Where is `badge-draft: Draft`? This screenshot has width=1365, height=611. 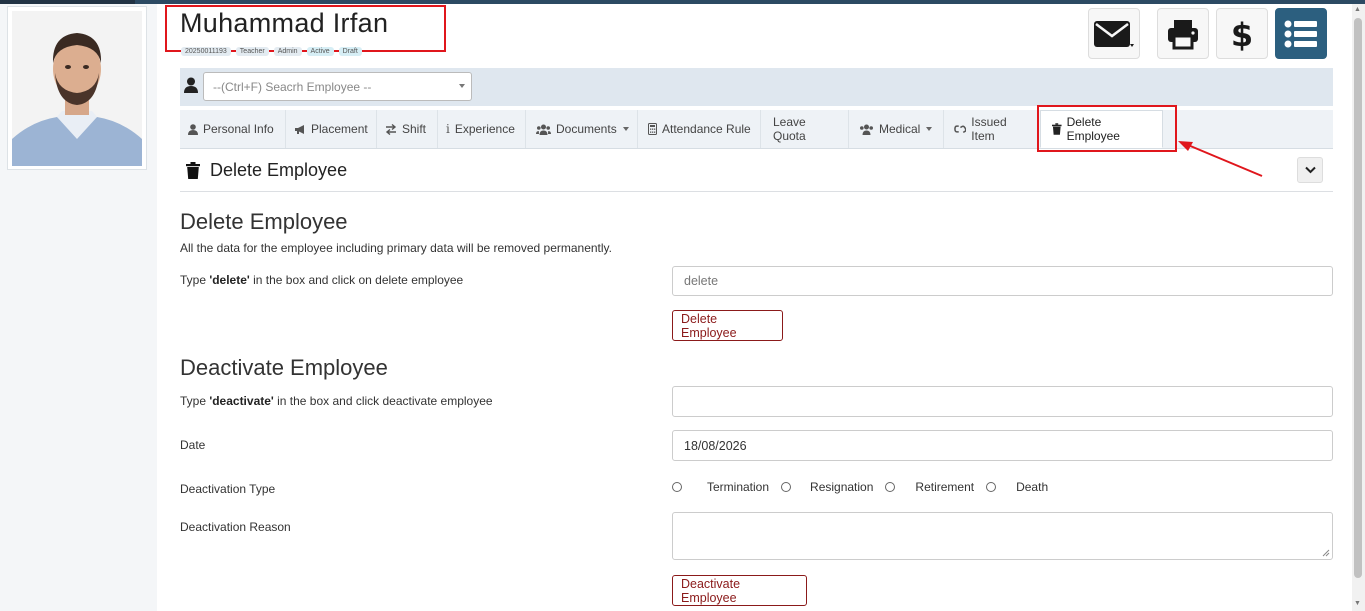 badge-draft: Draft is located at coordinates (350, 51).